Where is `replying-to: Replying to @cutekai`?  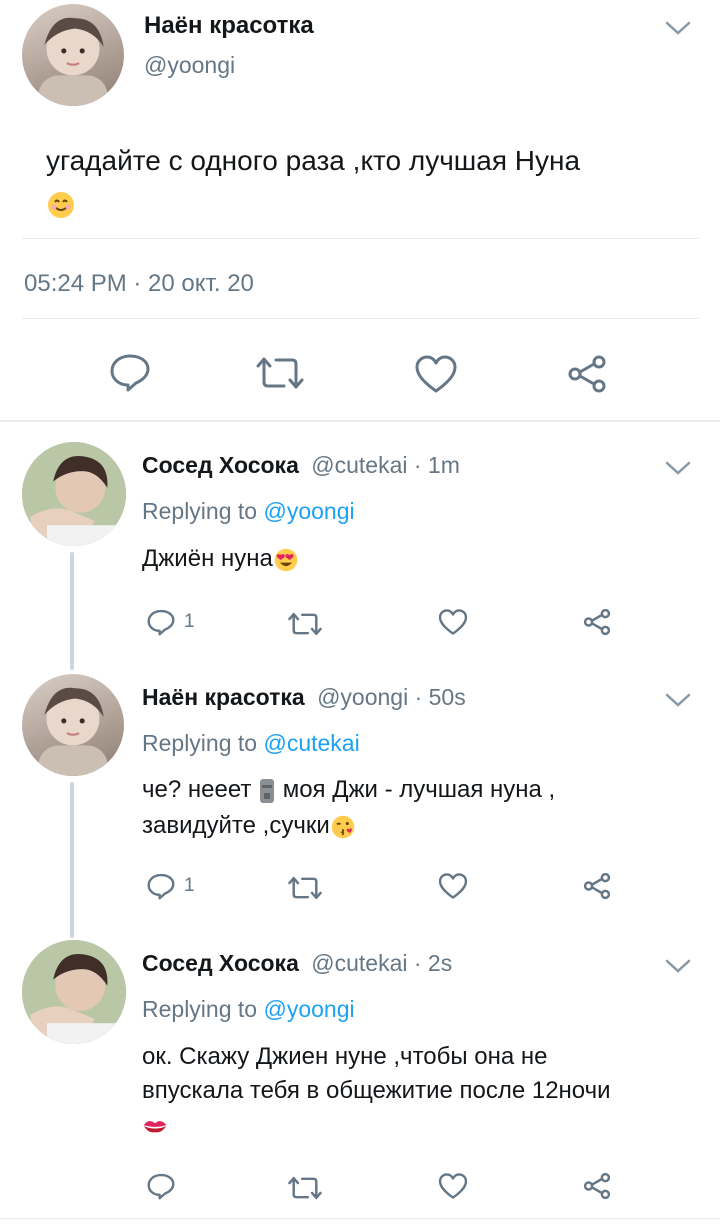
replying-to: Replying to @cutekai is located at coordinates (251, 743).